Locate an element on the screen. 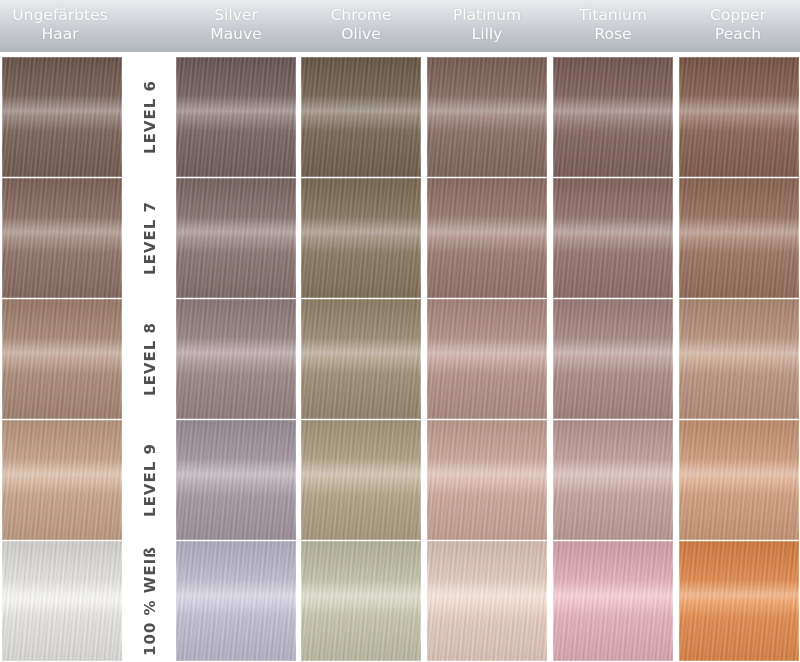 This screenshot has height=662, width=800. hair-swatch-titanium-rose-row4 is located at coordinates (613, 480).